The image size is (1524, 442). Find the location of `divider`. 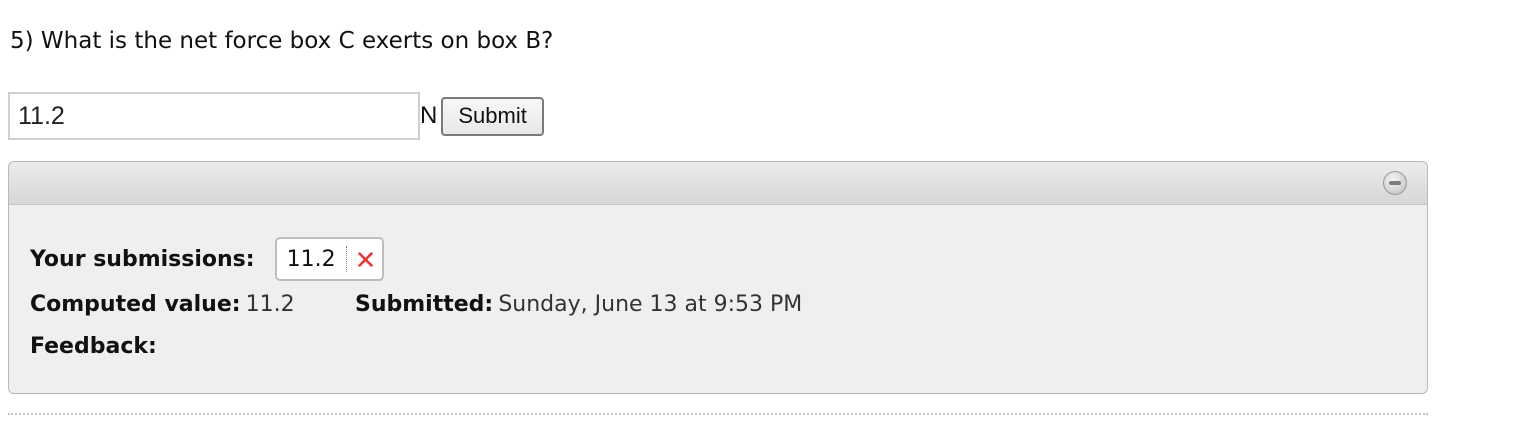

divider is located at coordinates (718, 414).